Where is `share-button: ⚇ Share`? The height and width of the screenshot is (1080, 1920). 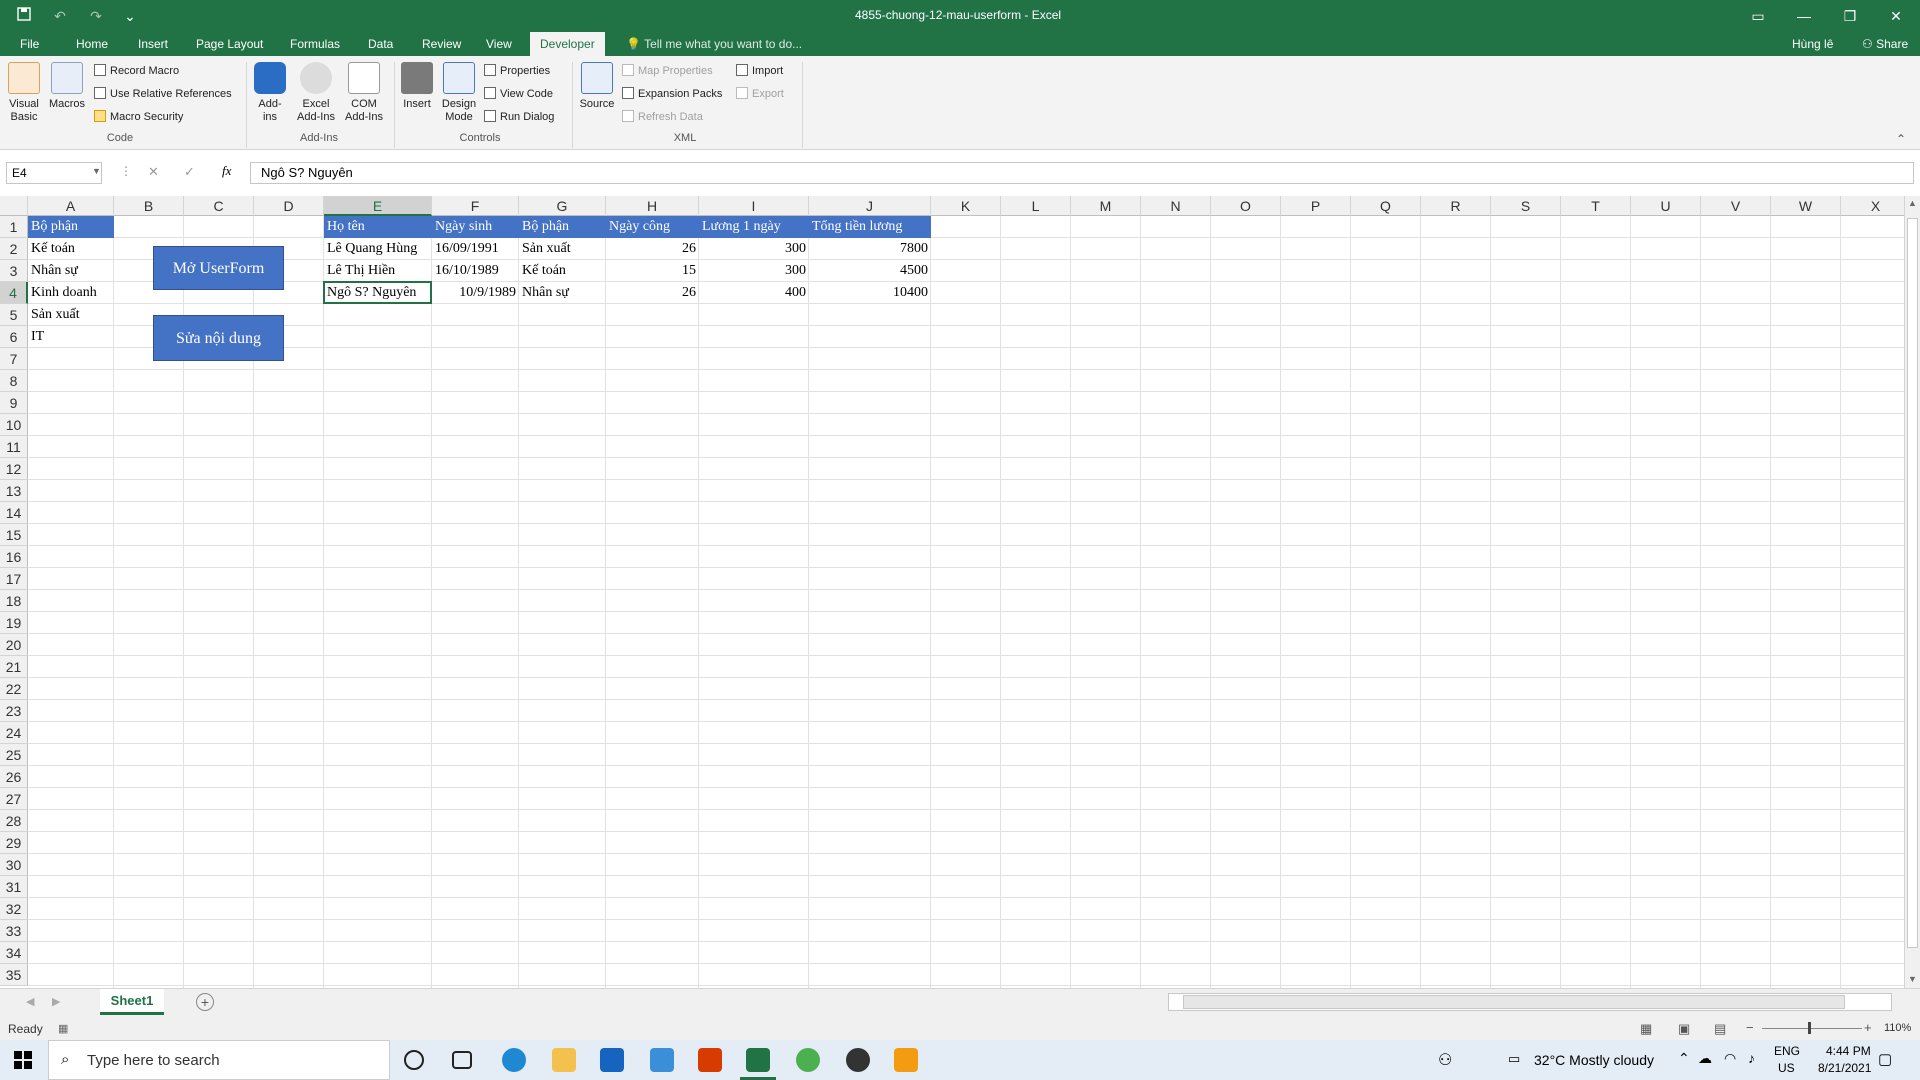
share-button: ⚇ Share is located at coordinates (1885, 44).